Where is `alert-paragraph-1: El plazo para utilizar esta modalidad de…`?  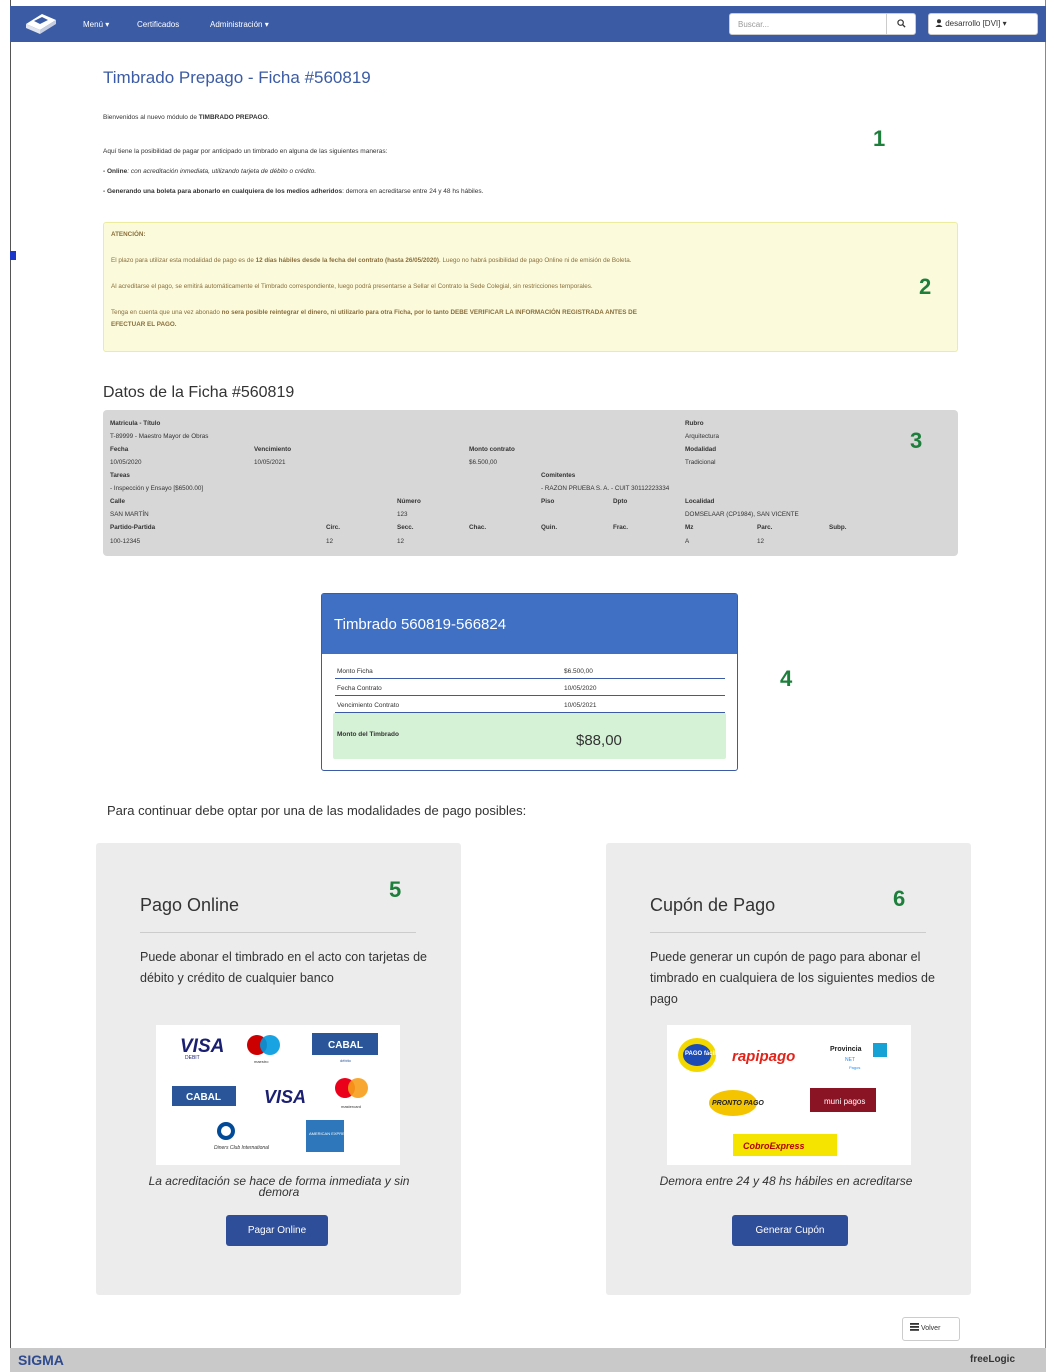
alert-paragraph-1: El plazo para utilizar esta modalidad de… is located at coordinates (371, 260).